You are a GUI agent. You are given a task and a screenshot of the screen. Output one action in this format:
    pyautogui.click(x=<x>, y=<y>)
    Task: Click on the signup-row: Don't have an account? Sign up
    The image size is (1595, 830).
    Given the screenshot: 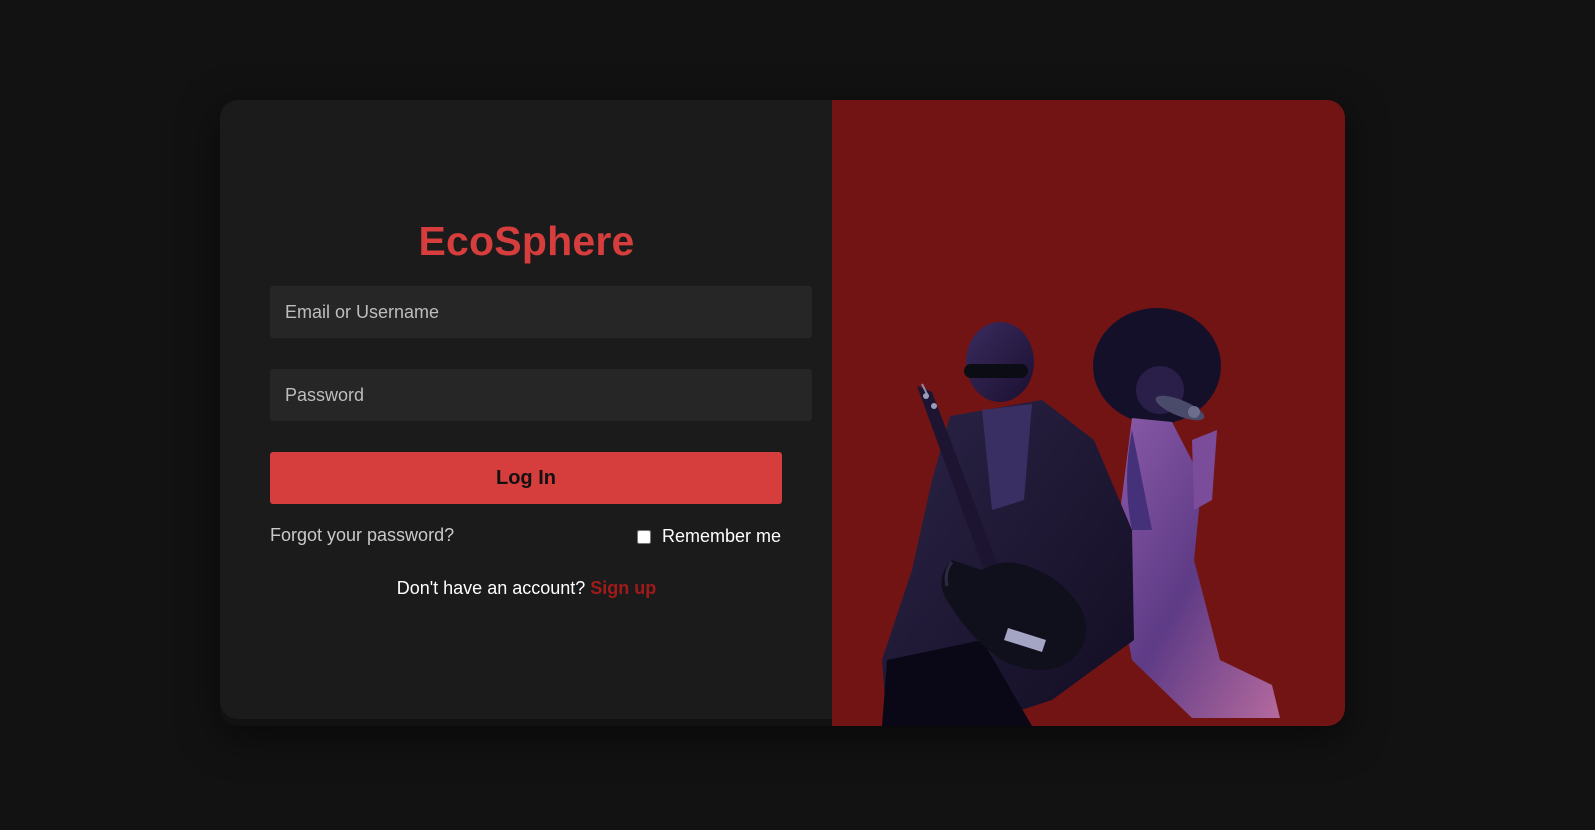 What is the action you would take?
    pyautogui.click(x=526, y=588)
    